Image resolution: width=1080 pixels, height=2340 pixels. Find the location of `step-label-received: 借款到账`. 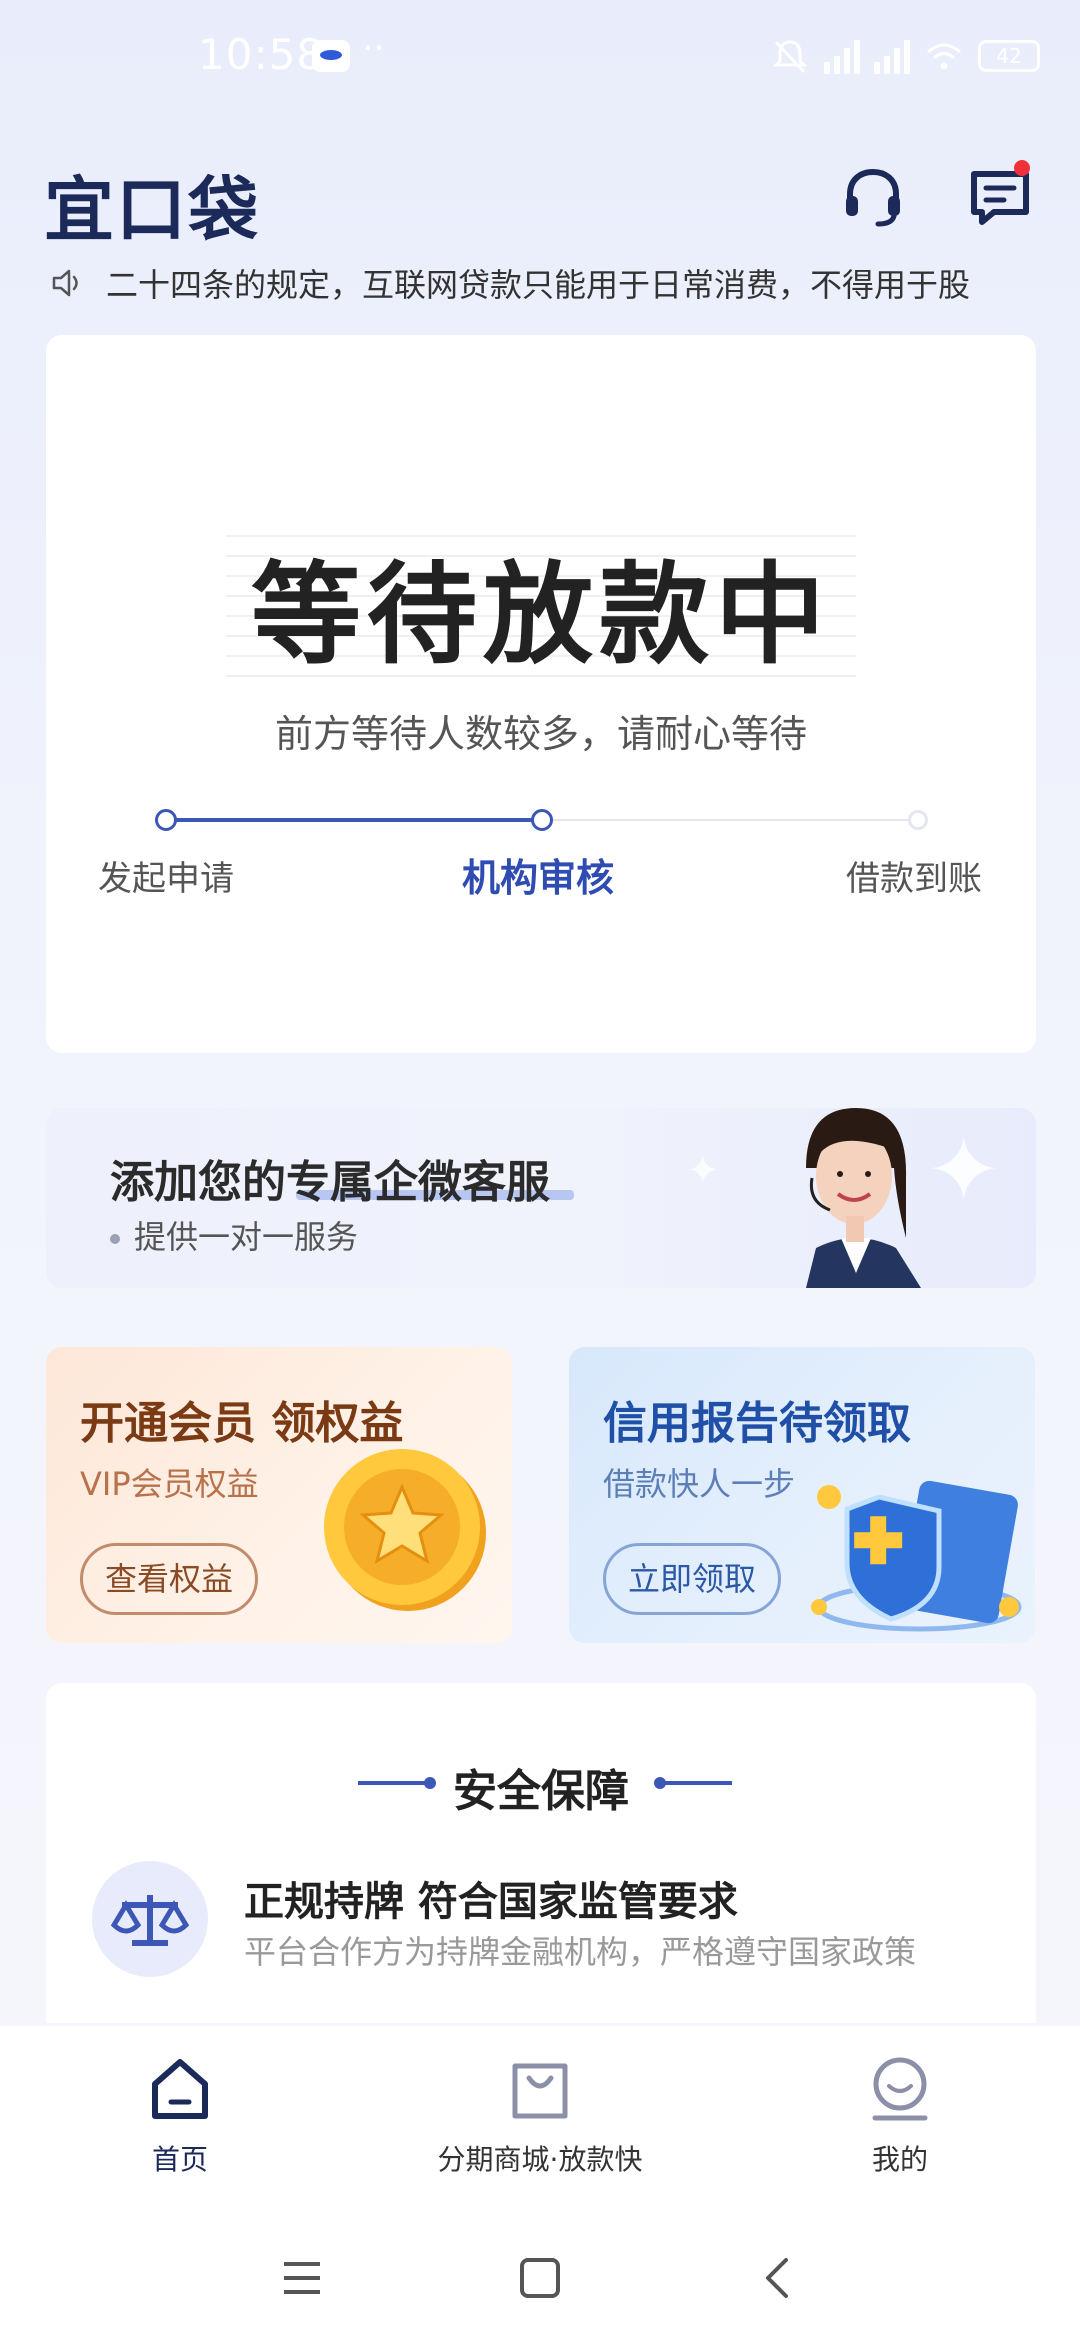

step-label-received: 借款到账 is located at coordinates (914, 879).